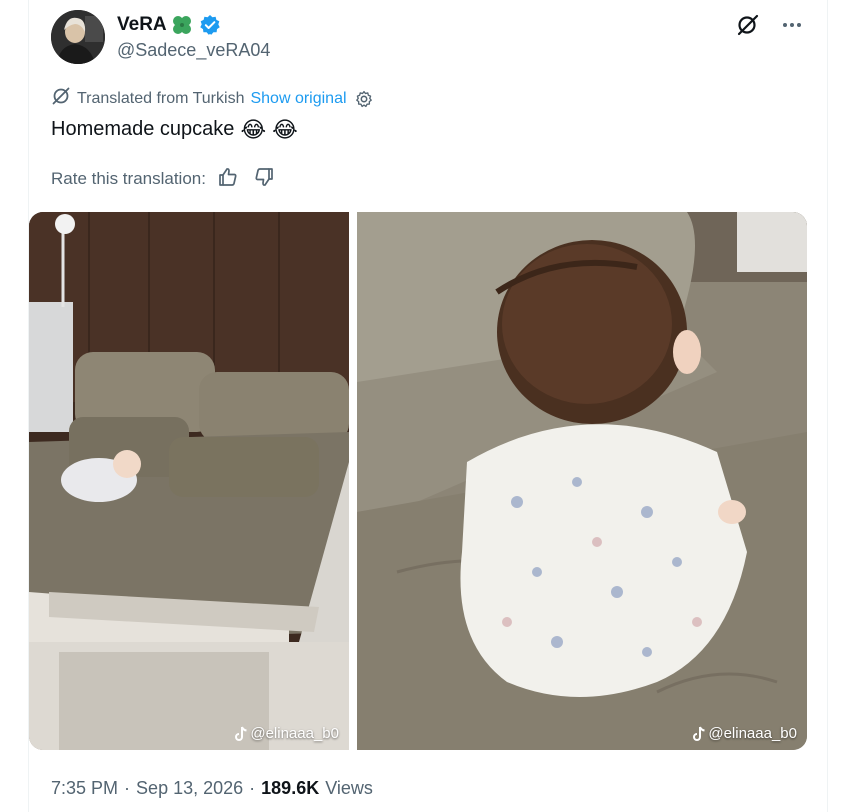  Describe the element at coordinates (61, 98) in the screenshot. I see `translate-icon` at that location.